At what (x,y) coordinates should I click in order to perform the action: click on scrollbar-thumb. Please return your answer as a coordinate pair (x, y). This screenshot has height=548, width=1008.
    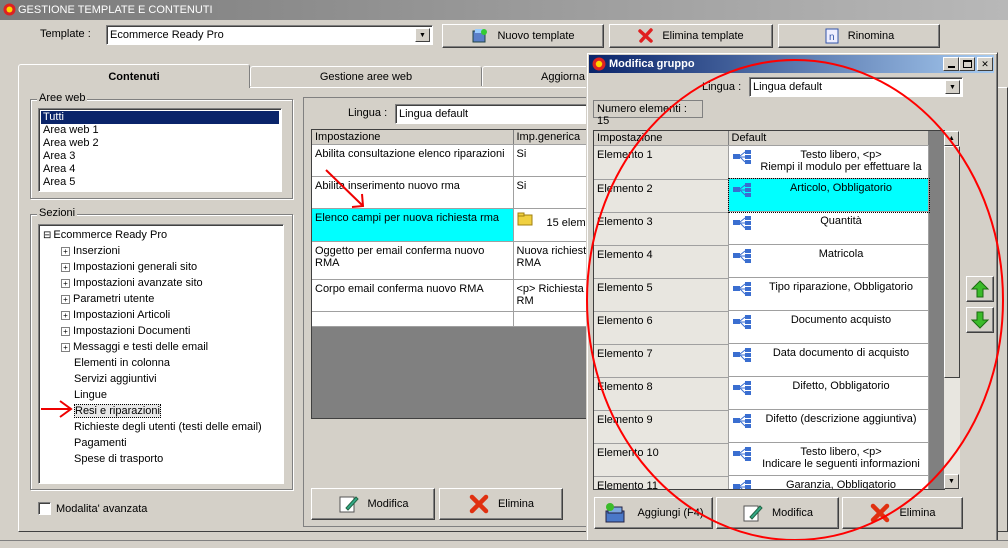
    Looking at the image, I should click on (952, 262).